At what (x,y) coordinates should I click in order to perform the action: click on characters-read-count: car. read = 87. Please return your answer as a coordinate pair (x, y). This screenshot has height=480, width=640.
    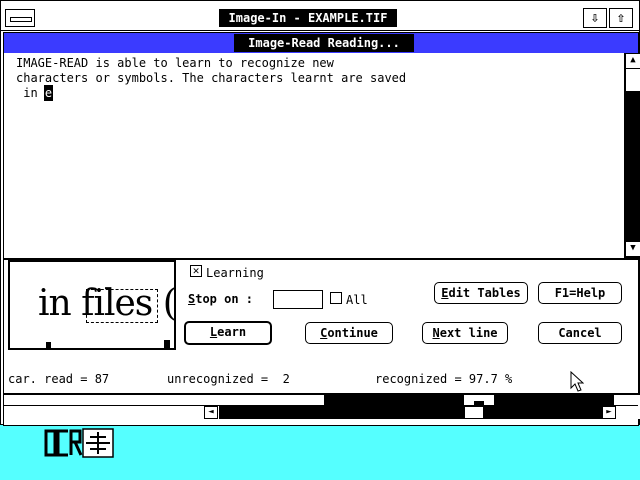
    Looking at the image, I should click on (59, 379).